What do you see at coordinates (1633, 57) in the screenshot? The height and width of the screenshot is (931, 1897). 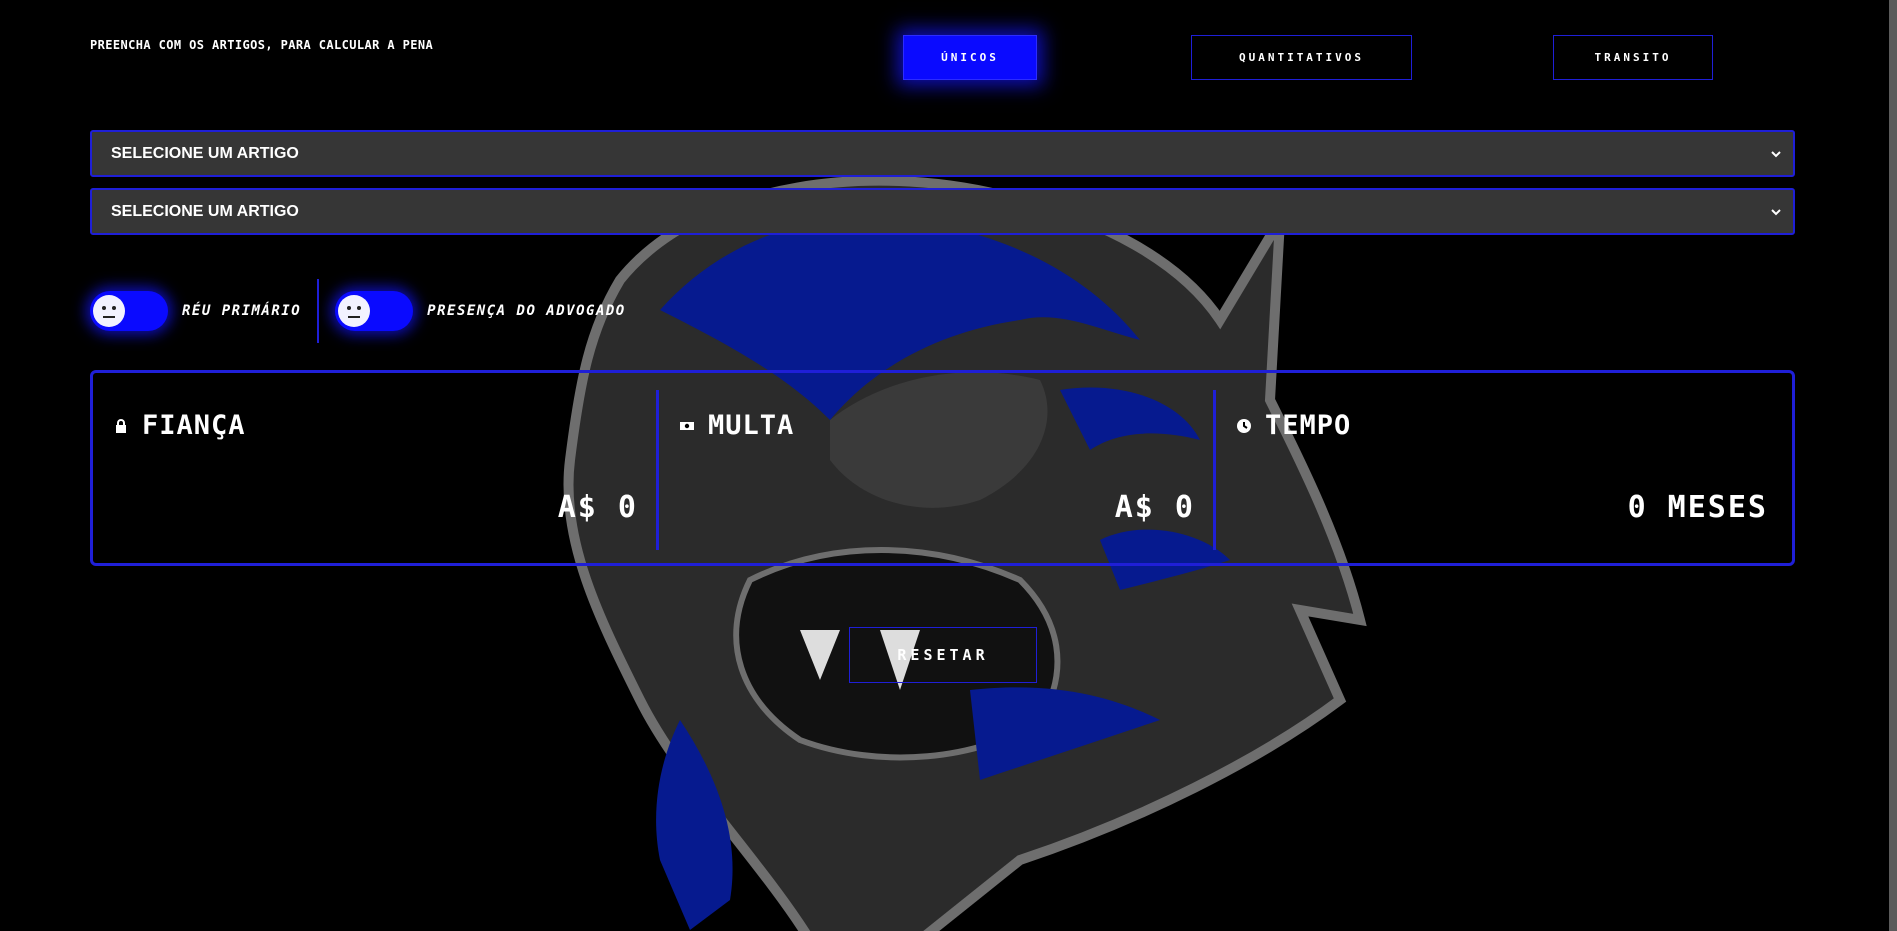 I see `tab-transito: TRANSITO` at bounding box center [1633, 57].